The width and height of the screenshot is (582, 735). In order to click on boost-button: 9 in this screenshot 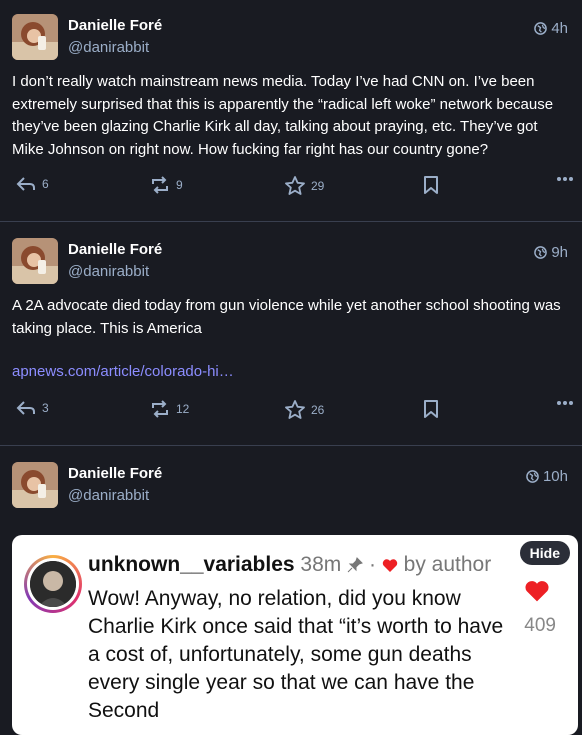, I will do `click(166, 185)`.